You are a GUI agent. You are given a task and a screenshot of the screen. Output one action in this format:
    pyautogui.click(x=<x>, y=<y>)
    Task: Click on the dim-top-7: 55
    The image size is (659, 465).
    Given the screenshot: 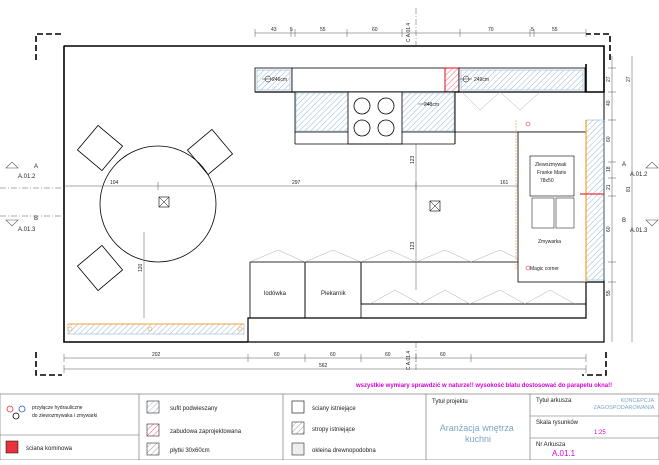 What is the action you would take?
    pyautogui.click(x=555, y=30)
    